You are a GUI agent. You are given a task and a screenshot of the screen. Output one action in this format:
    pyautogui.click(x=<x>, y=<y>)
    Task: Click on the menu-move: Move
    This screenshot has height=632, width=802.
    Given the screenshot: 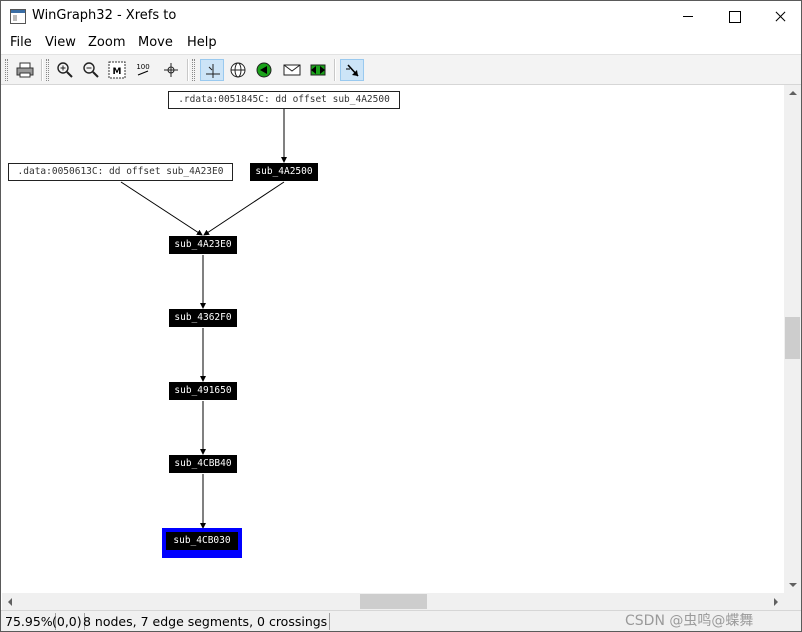 What is the action you would take?
    pyautogui.click(x=155, y=42)
    